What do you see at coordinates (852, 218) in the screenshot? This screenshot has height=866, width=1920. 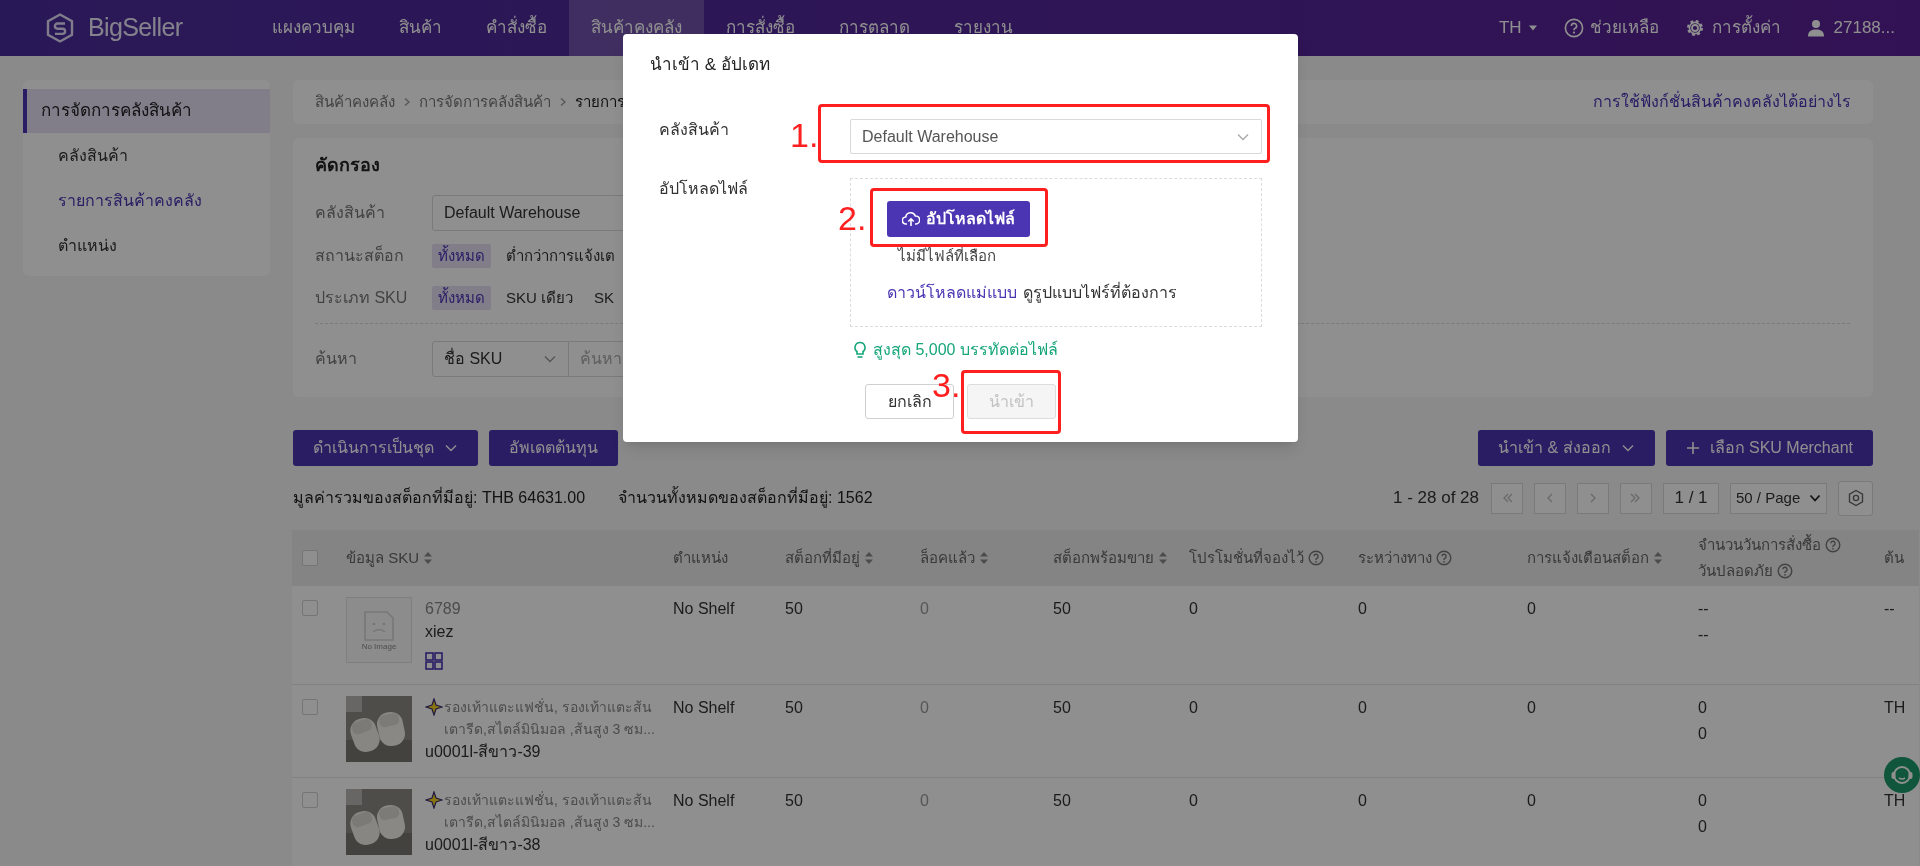 I see `annotation-number: 2.` at bounding box center [852, 218].